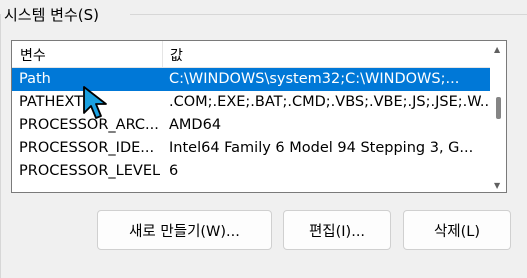 The image size is (527, 278). What do you see at coordinates (53, 14) in the screenshot?
I see `system-variables-group-title: 시스템 변수(S)` at bounding box center [53, 14].